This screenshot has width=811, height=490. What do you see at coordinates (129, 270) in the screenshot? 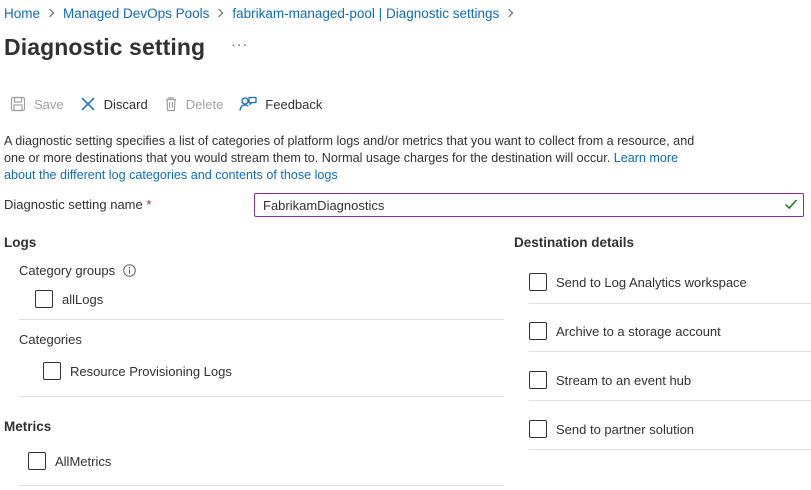
I see `info-icon` at bounding box center [129, 270].